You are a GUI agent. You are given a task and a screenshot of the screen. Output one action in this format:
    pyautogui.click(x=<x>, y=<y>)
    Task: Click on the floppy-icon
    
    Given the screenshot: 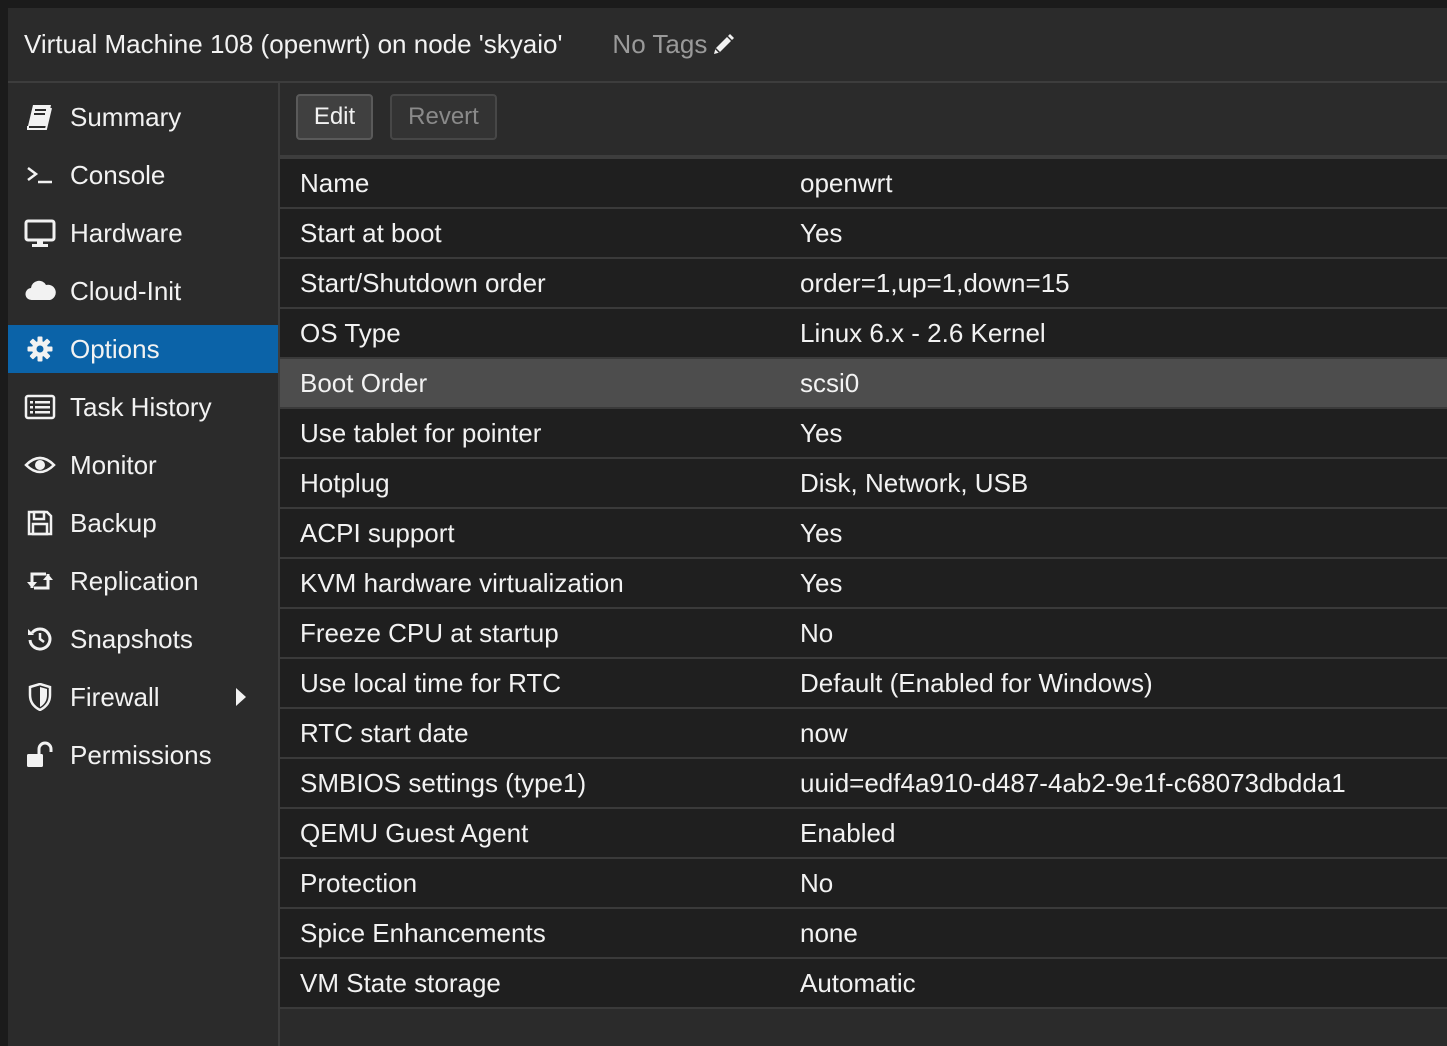 What is the action you would take?
    pyautogui.click(x=40, y=523)
    